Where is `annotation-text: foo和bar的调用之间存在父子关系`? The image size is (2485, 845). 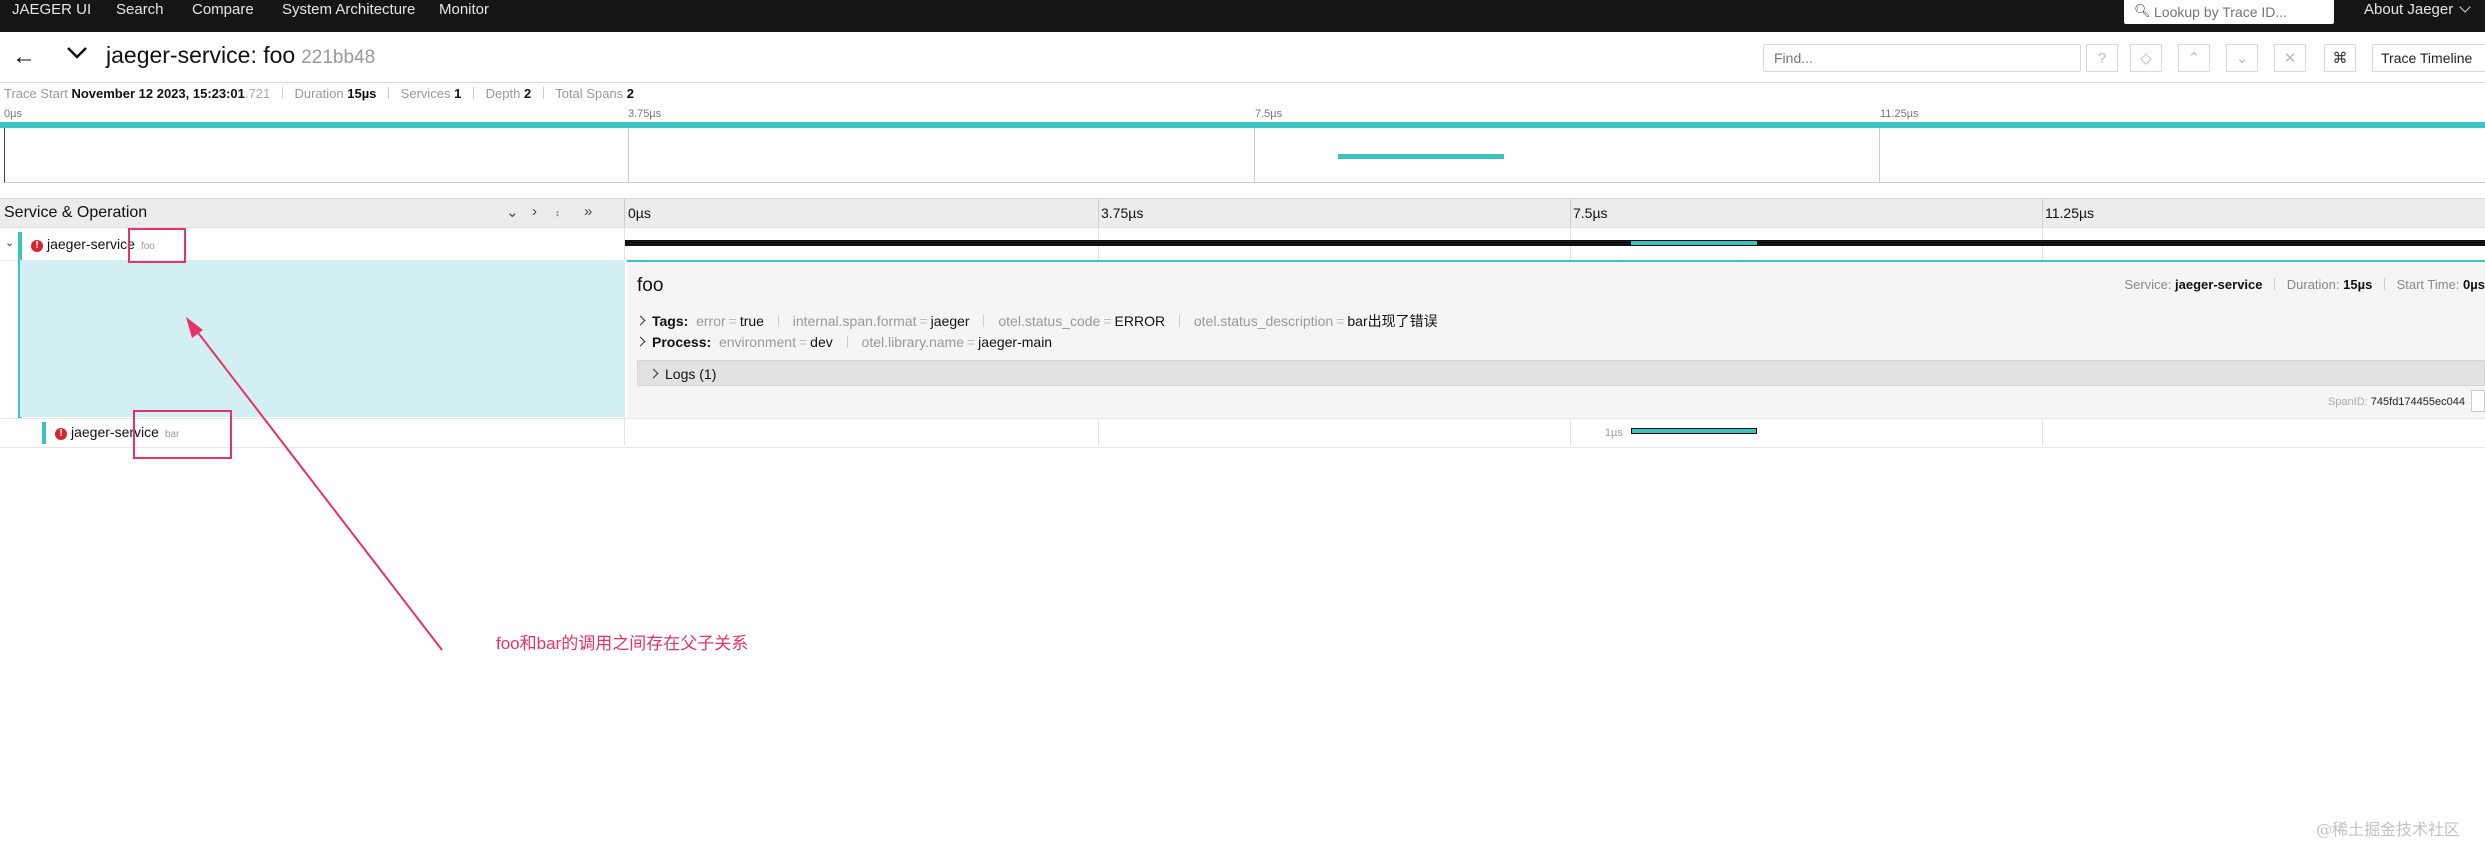 annotation-text: foo和bar的调用之间存在父子关系 is located at coordinates (622, 643).